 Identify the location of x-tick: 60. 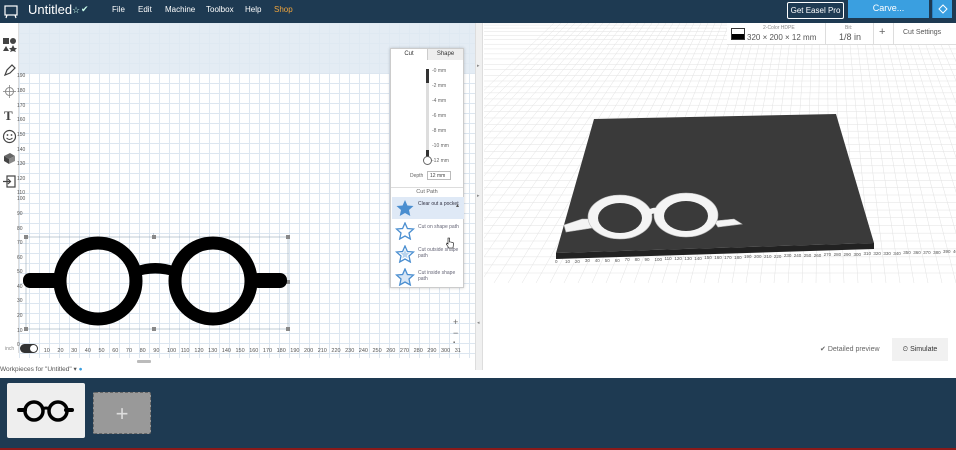
(115, 351).